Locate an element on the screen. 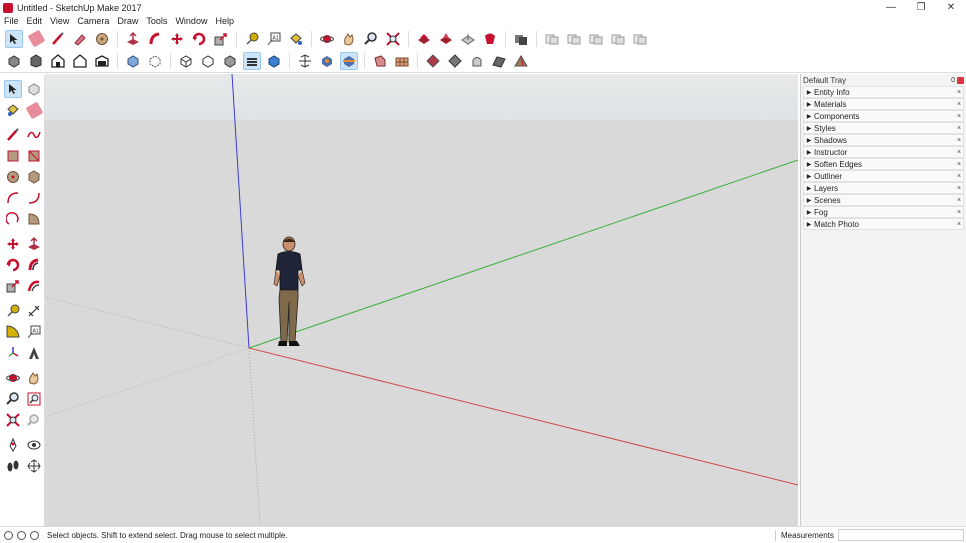 The height and width of the screenshot is (543, 966). right-view-icon is located at coordinates (80, 61).